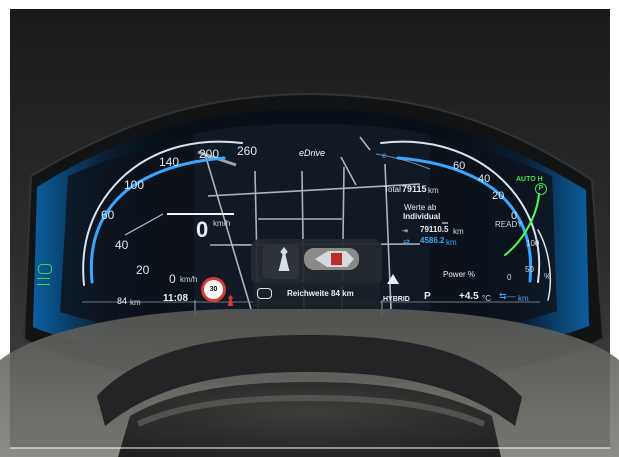 The image size is (619, 457). I want to click on range-info: Reichweite 84 km, so click(320, 293).